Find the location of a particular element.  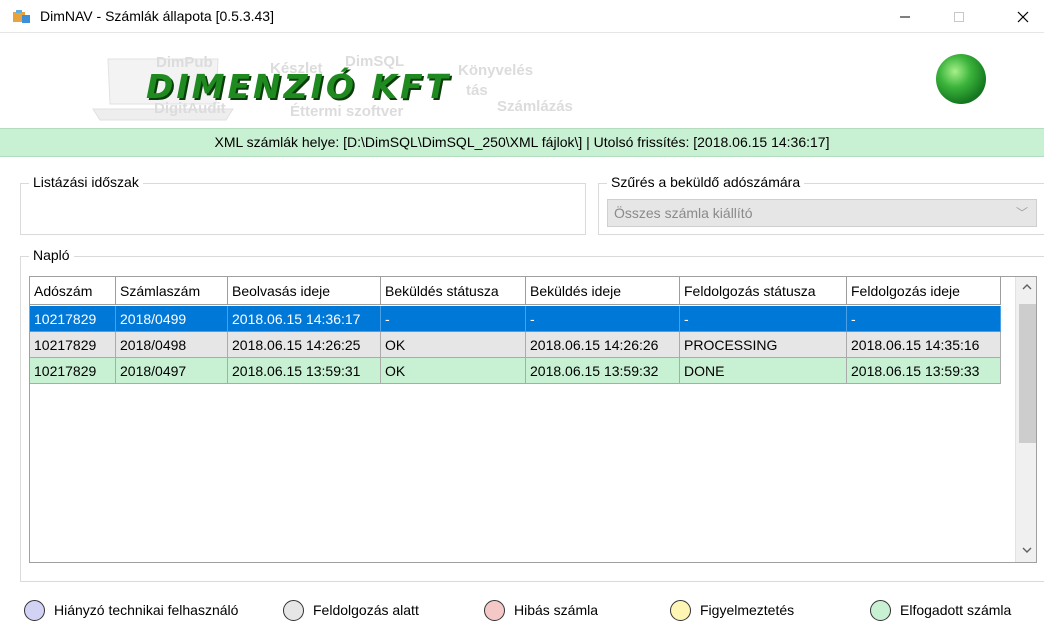

legend-label: Hibás számla is located at coordinates (556, 610).